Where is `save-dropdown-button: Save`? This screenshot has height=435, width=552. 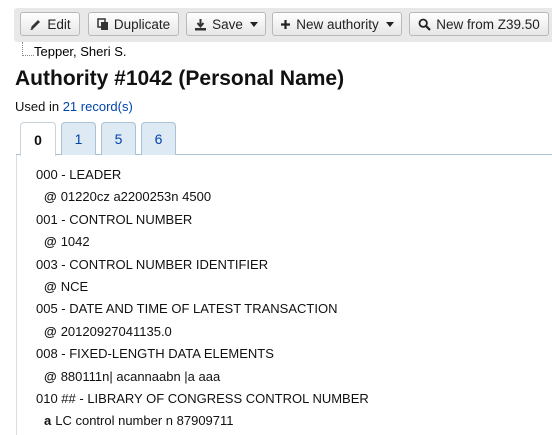 save-dropdown-button: Save is located at coordinates (226, 24).